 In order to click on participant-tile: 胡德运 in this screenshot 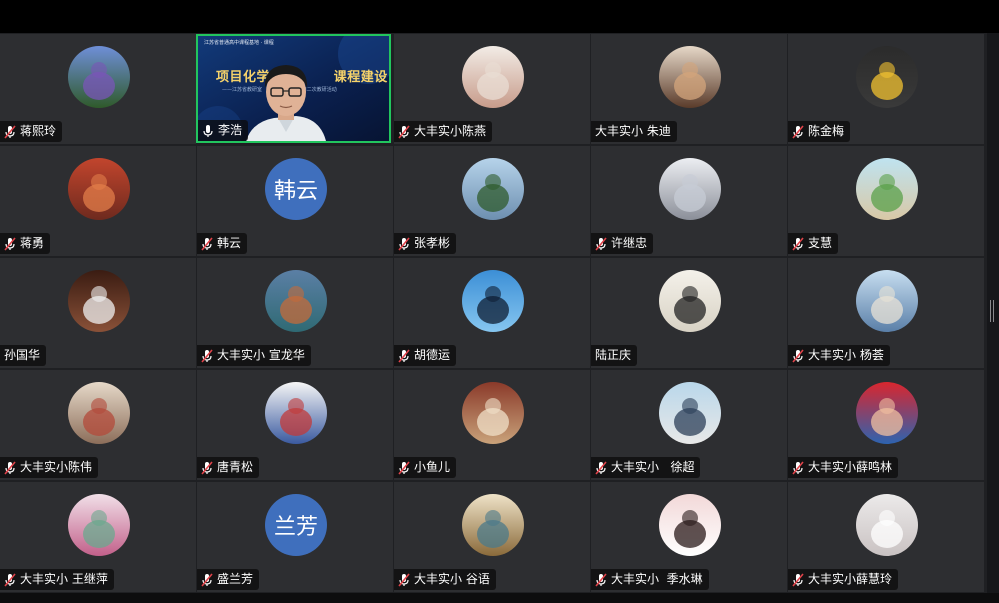, I will do `click(492, 313)`.